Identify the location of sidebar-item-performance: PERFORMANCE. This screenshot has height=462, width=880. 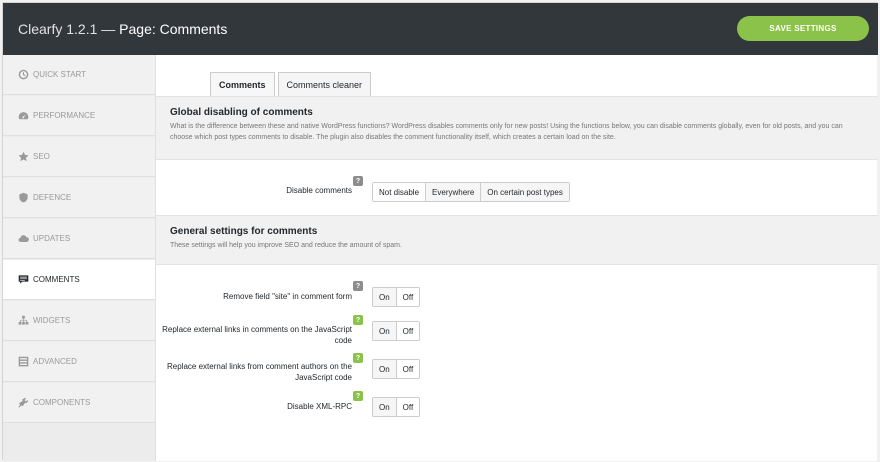
(79, 116).